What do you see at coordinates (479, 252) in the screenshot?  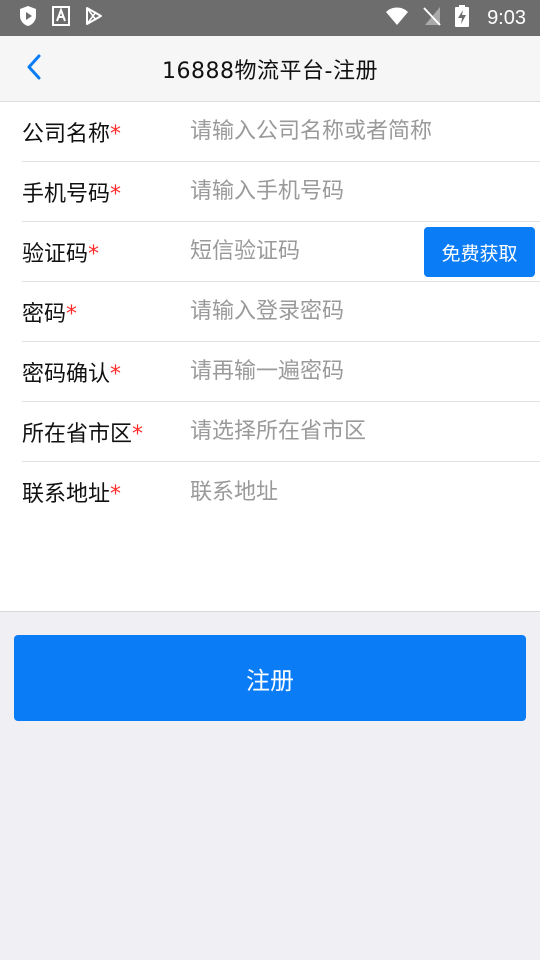 I see `get-code-button: 免费获取` at bounding box center [479, 252].